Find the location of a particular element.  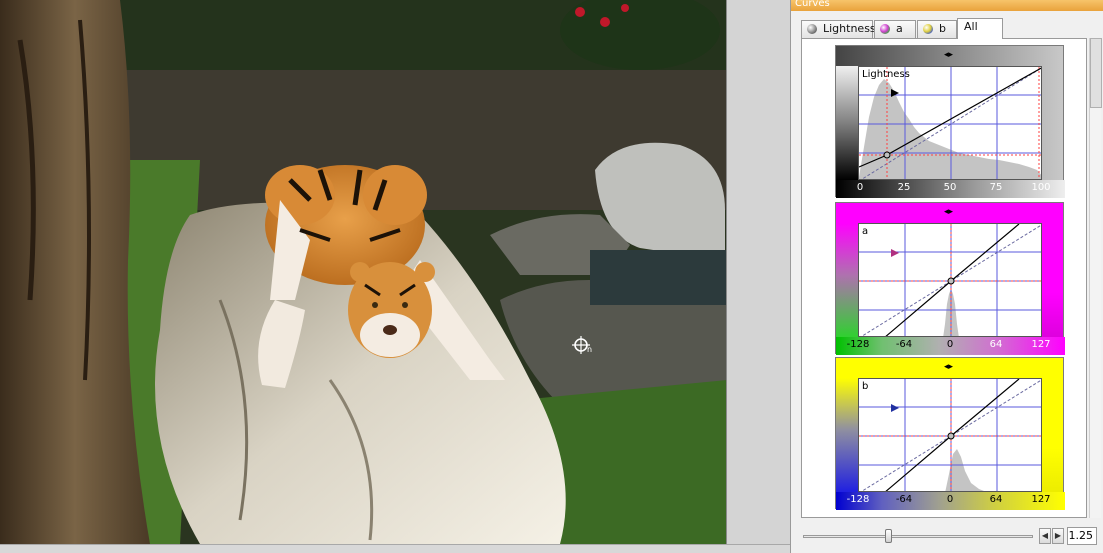

tab-lightness: Lightness is located at coordinates (838, 29).